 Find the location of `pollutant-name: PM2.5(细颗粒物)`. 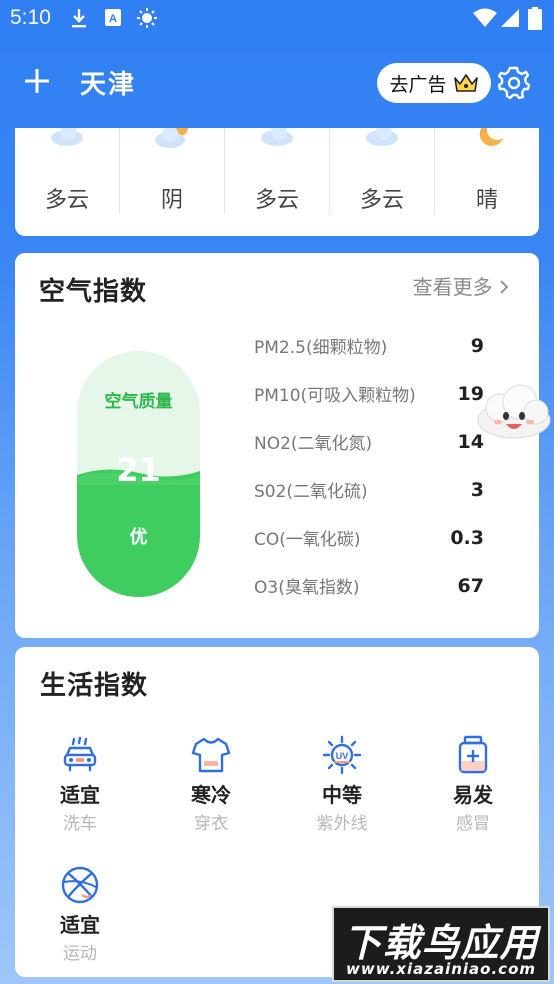

pollutant-name: PM2.5(细颗粒物) is located at coordinates (321, 348).